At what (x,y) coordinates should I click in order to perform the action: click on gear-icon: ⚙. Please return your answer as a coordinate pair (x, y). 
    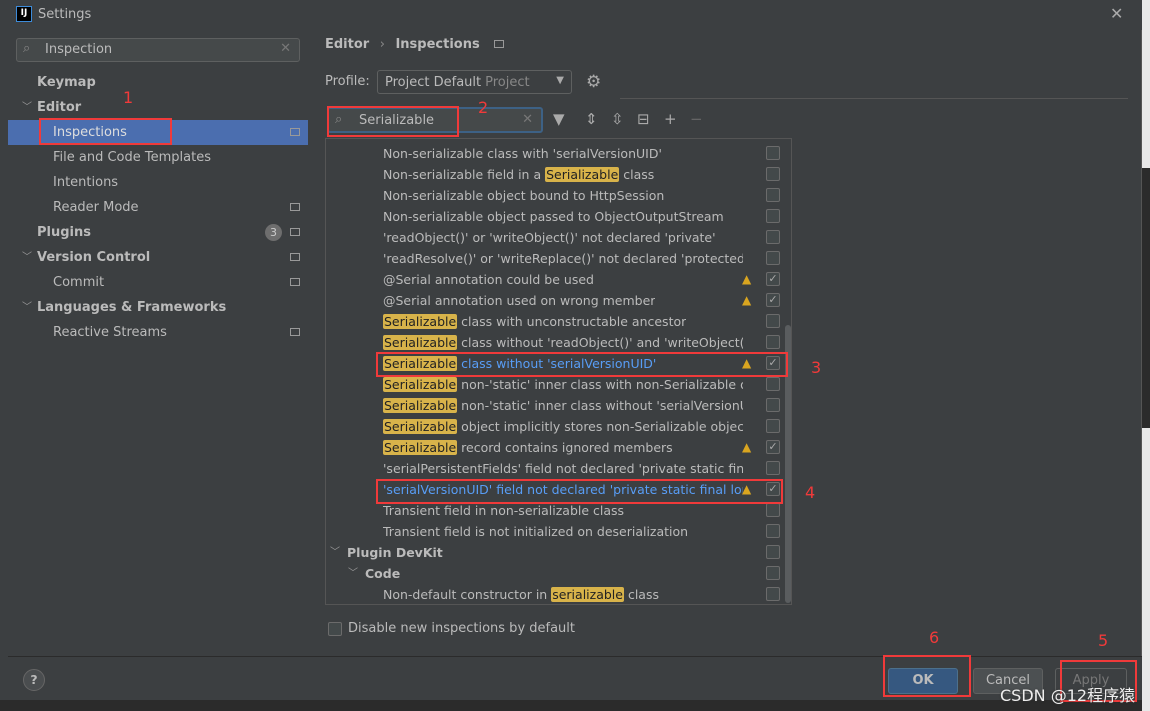
    Looking at the image, I should click on (593, 82).